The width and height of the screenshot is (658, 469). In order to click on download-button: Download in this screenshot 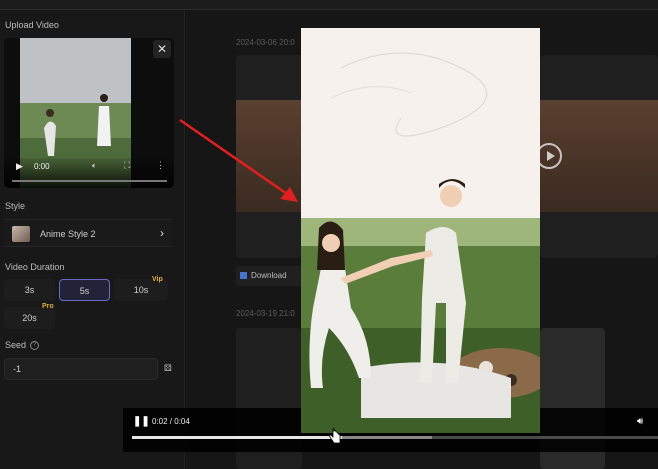, I will do `click(269, 276)`.